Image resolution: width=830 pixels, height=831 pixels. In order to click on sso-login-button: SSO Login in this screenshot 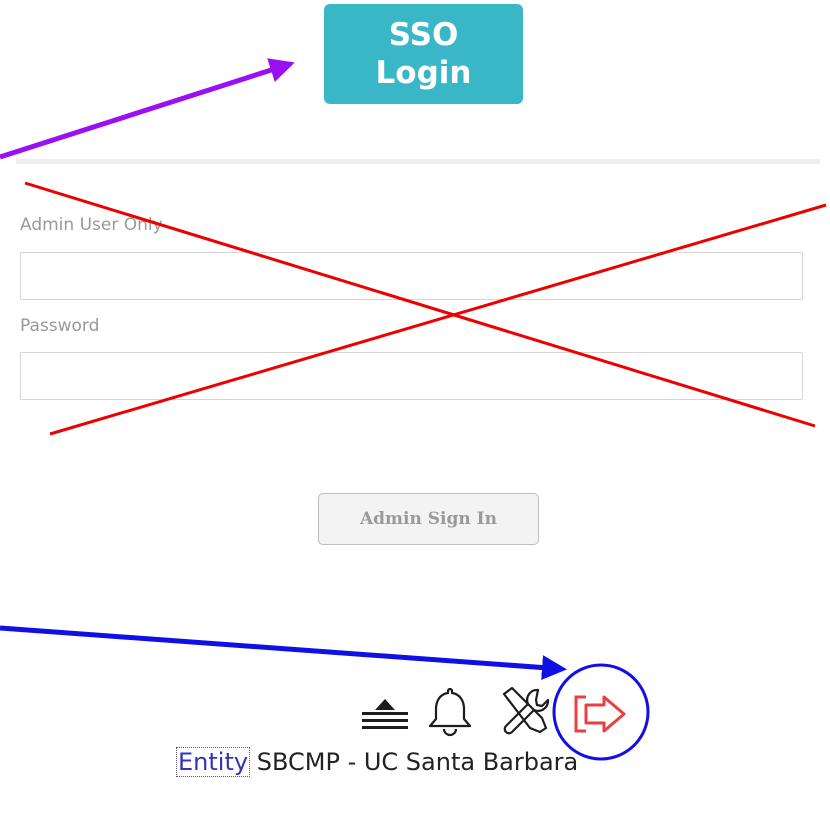, I will do `click(423, 54)`.